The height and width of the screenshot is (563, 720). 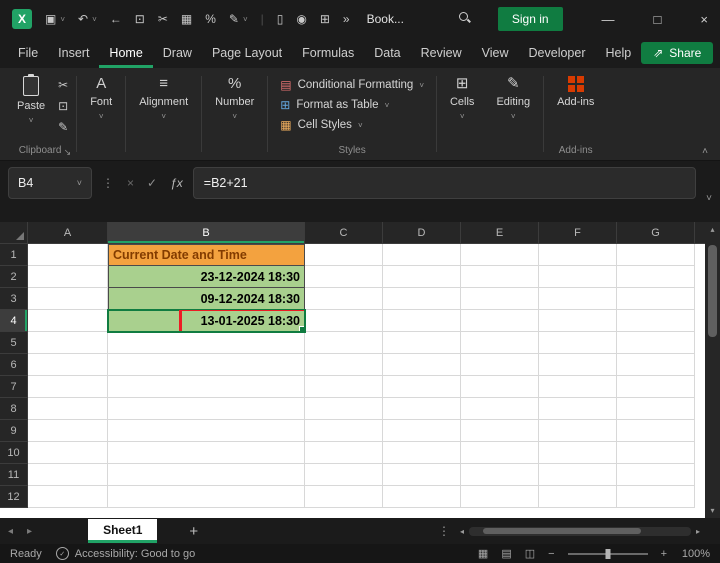 What do you see at coordinates (344, 277) in the screenshot?
I see `cell-c2` at bounding box center [344, 277].